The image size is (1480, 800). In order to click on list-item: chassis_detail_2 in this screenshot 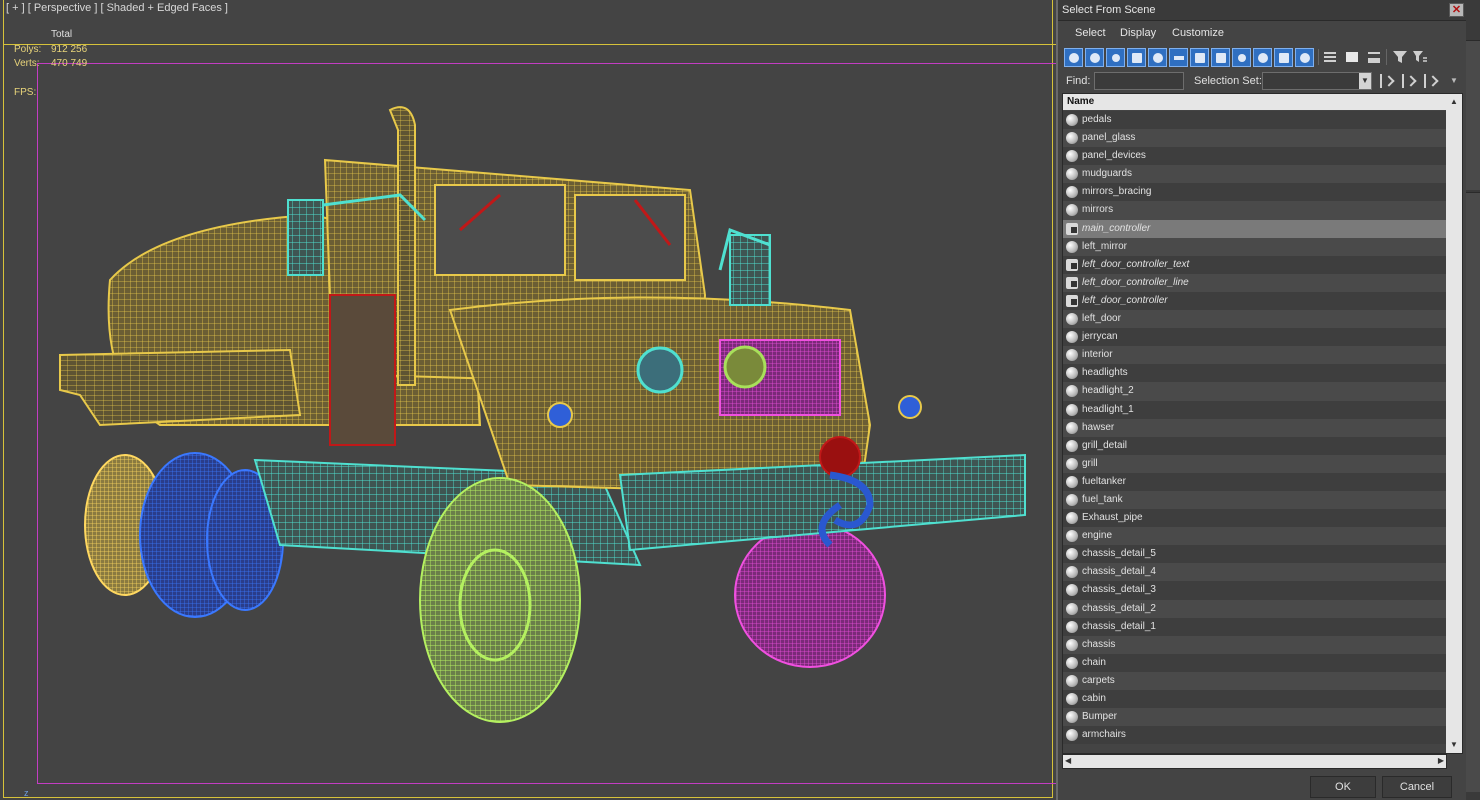, I will do `click(1255, 608)`.